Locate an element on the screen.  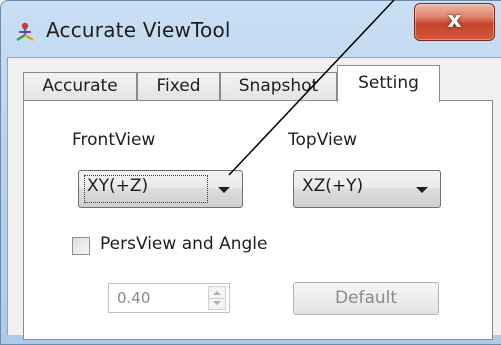
tab-snapshot: Snapshot is located at coordinates (278, 86).